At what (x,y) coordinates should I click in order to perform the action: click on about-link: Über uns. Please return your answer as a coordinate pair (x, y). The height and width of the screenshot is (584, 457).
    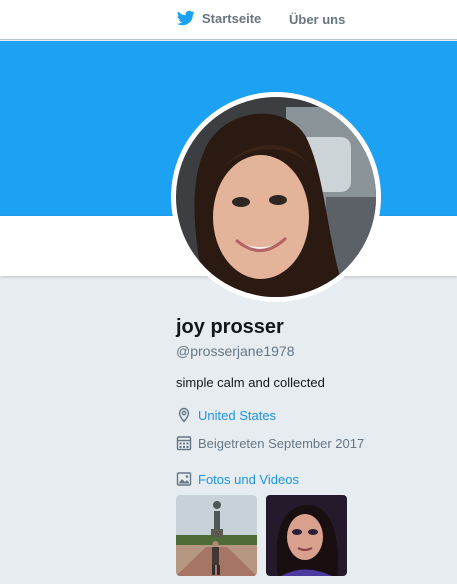
    Looking at the image, I should click on (317, 19).